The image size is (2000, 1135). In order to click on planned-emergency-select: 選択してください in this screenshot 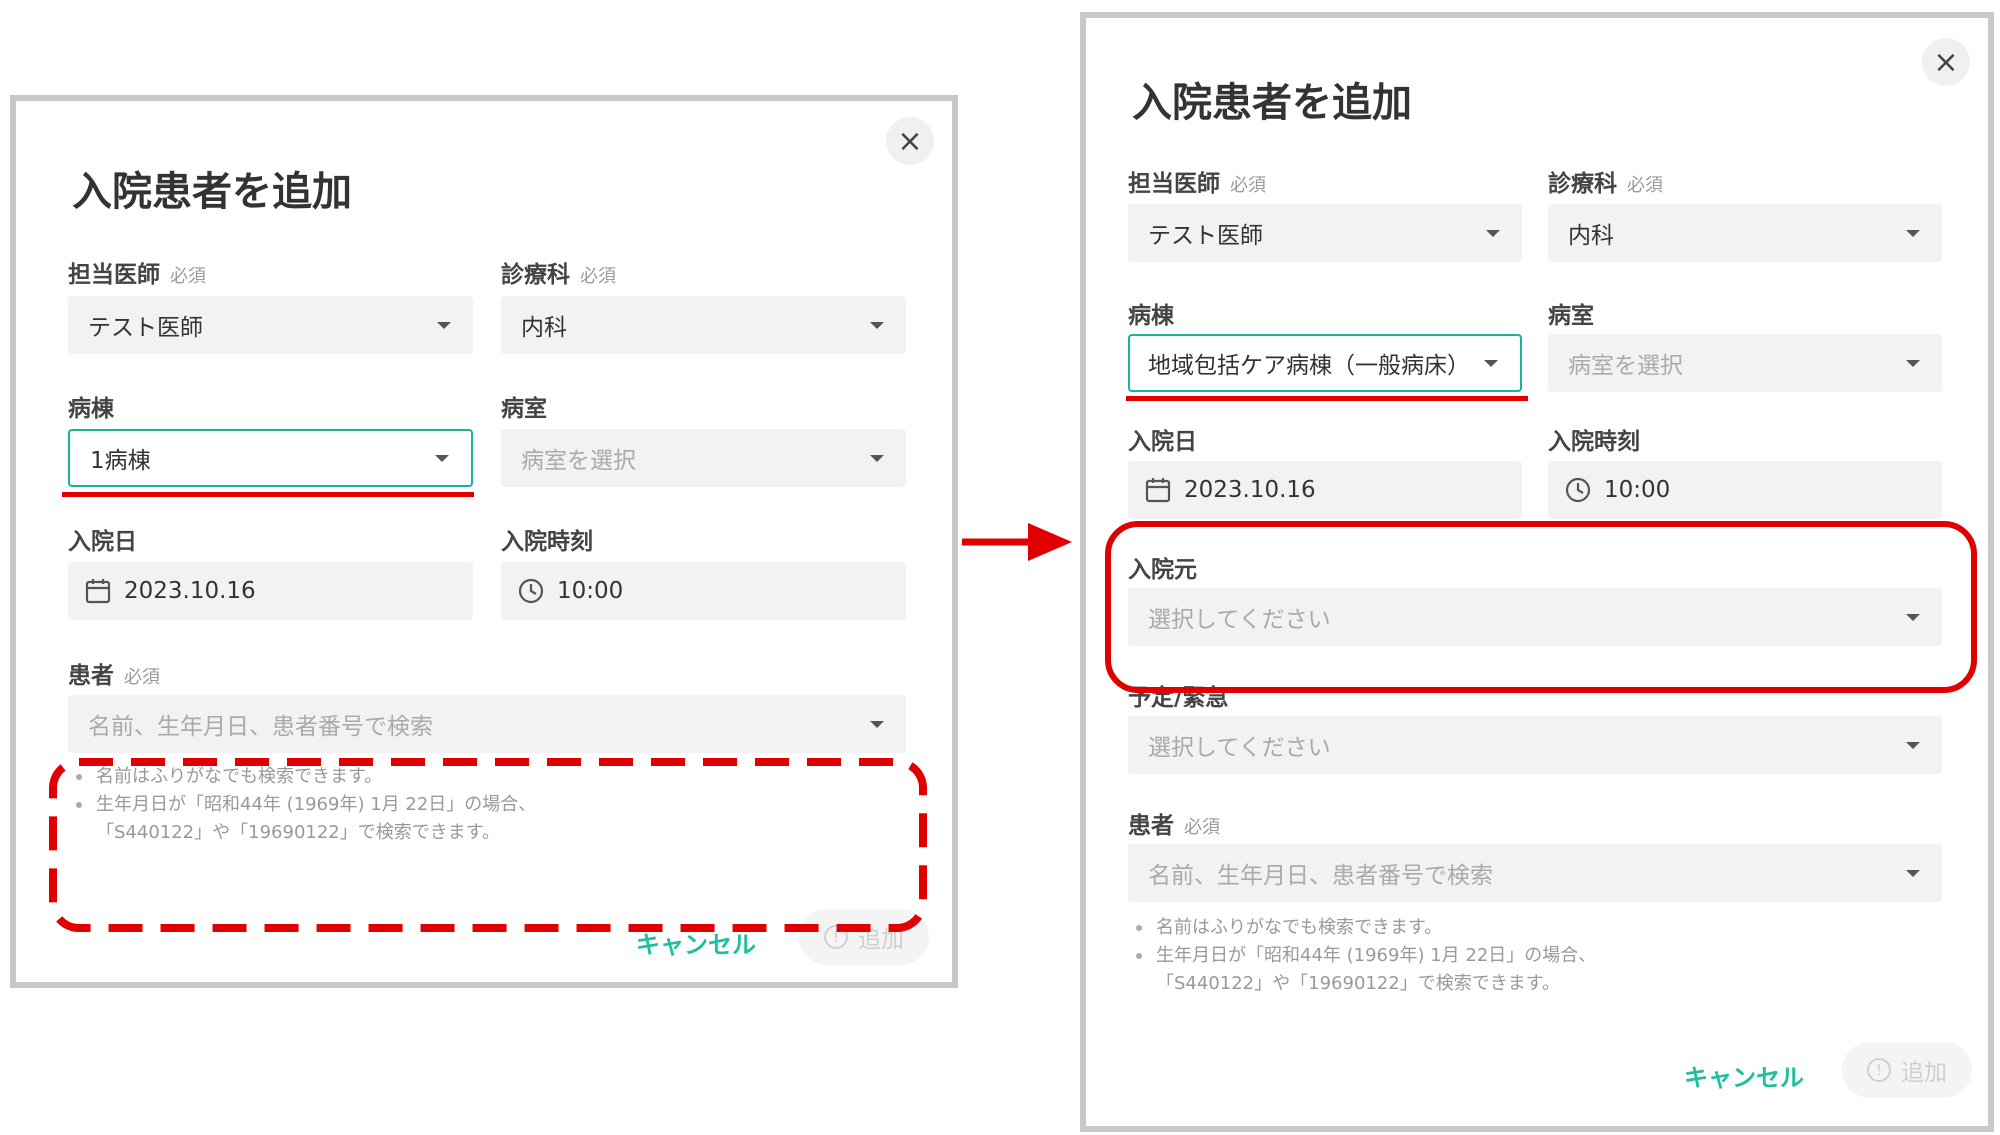, I will do `click(1535, 745)`.